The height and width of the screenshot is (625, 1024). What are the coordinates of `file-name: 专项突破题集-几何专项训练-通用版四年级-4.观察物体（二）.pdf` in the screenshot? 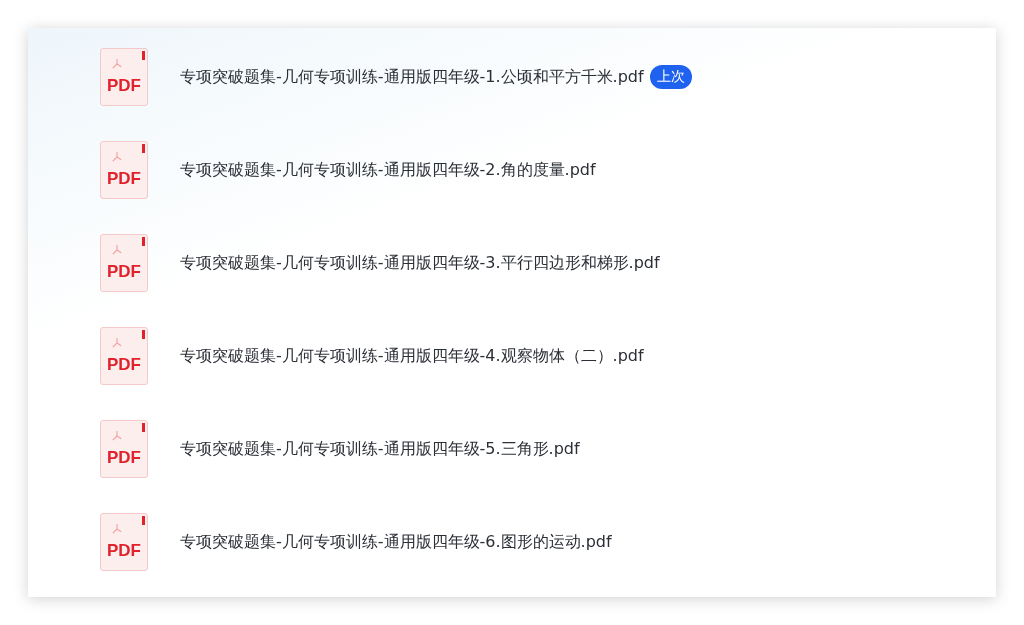 It's located at (412, 356).